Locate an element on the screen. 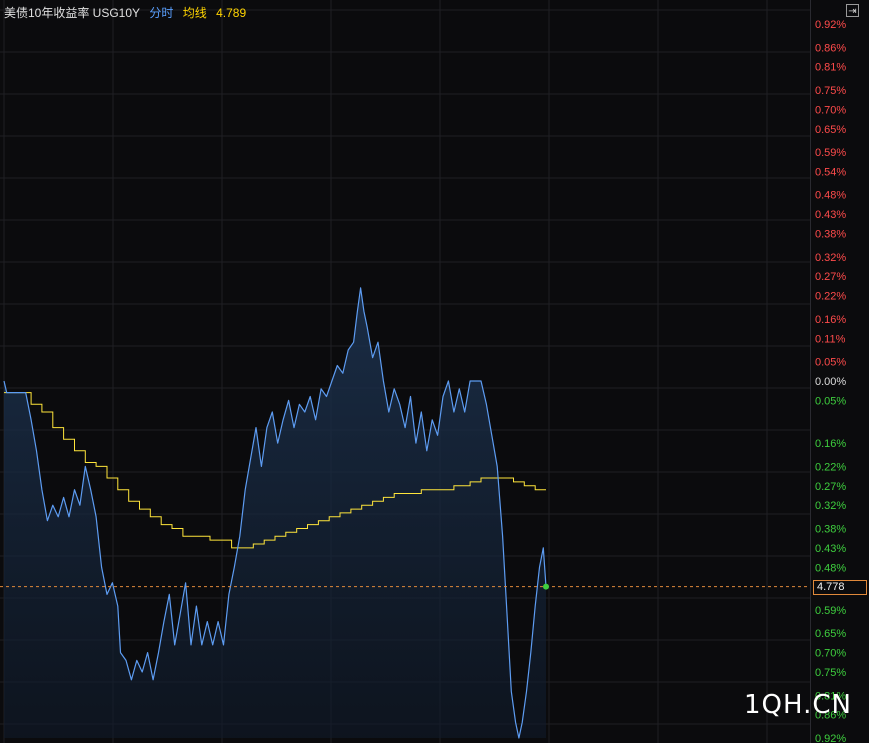  average-line-value: 4.789 is located at coordinates (231, 13).